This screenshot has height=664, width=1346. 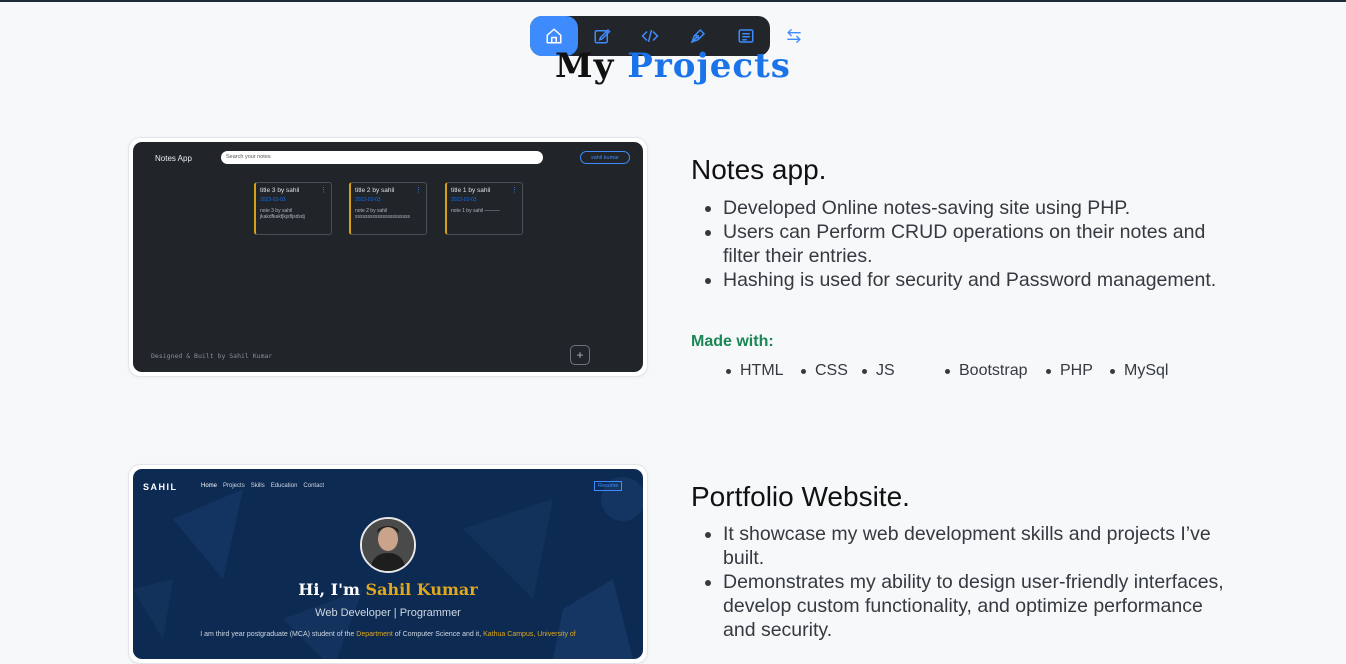 What do you see at coordinates (831, 370) in the screenshot?
I see `tech-label: CSS` at bounding box center [831, 370].